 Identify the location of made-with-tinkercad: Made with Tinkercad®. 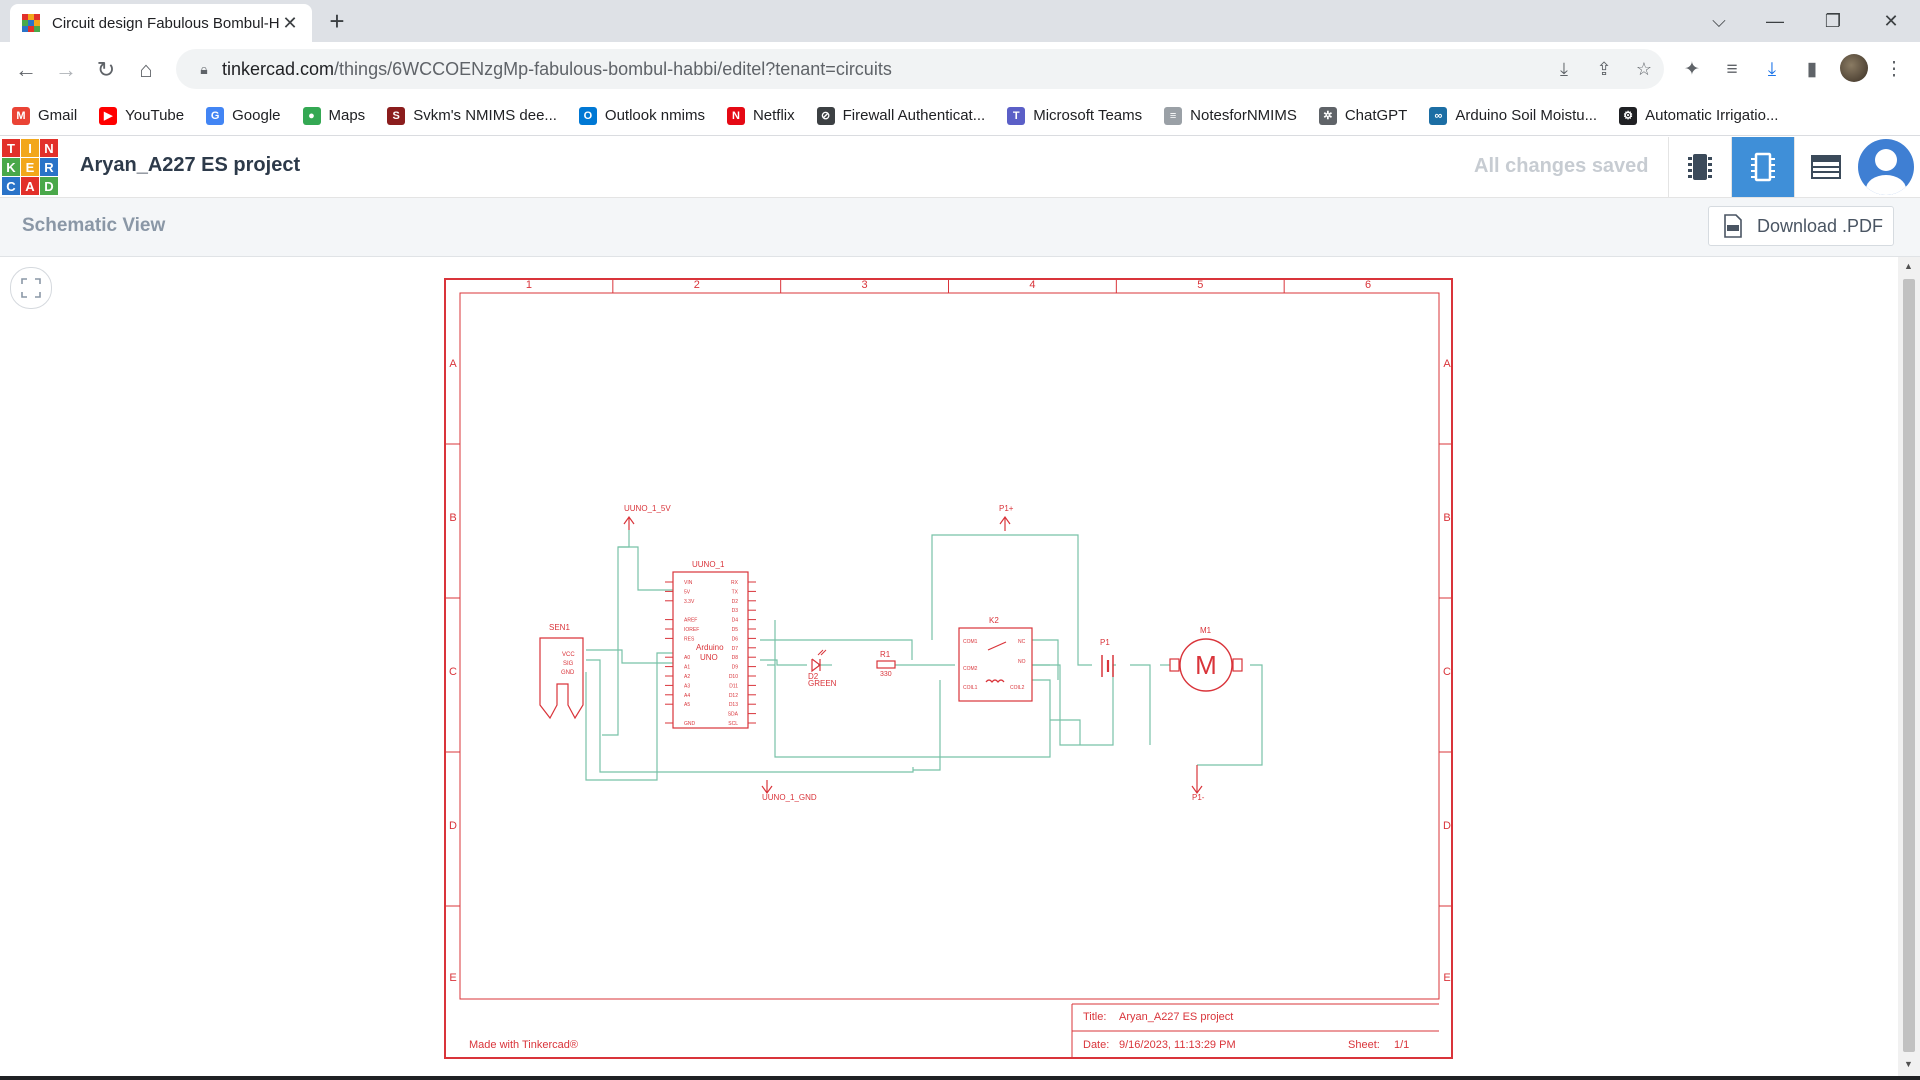
(523, 1045).